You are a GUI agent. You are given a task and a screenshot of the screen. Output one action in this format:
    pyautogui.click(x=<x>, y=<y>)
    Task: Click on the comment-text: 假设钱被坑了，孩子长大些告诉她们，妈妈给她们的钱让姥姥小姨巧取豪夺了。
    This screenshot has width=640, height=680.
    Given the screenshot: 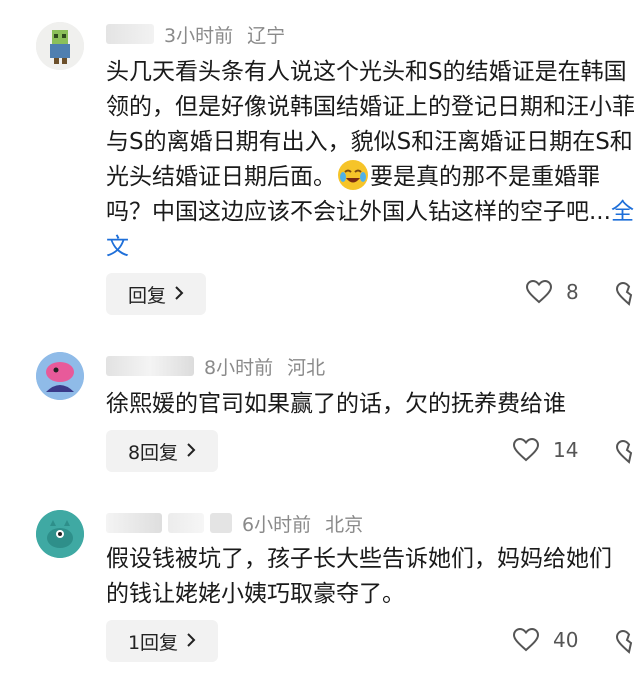 What is the action you would take?
    pyautogui.click(x=359, y=576)
    